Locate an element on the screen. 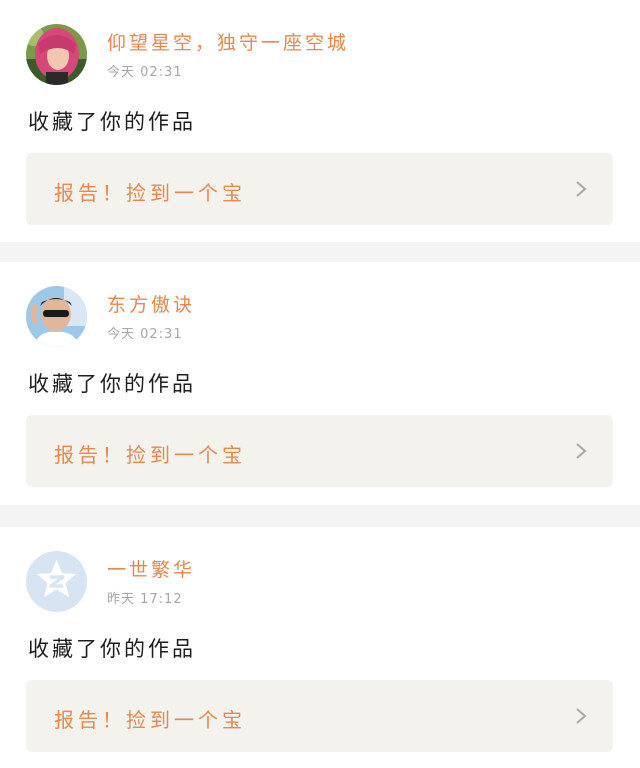  avatar-pink-hair-icon is located at coordinates (56, 54).